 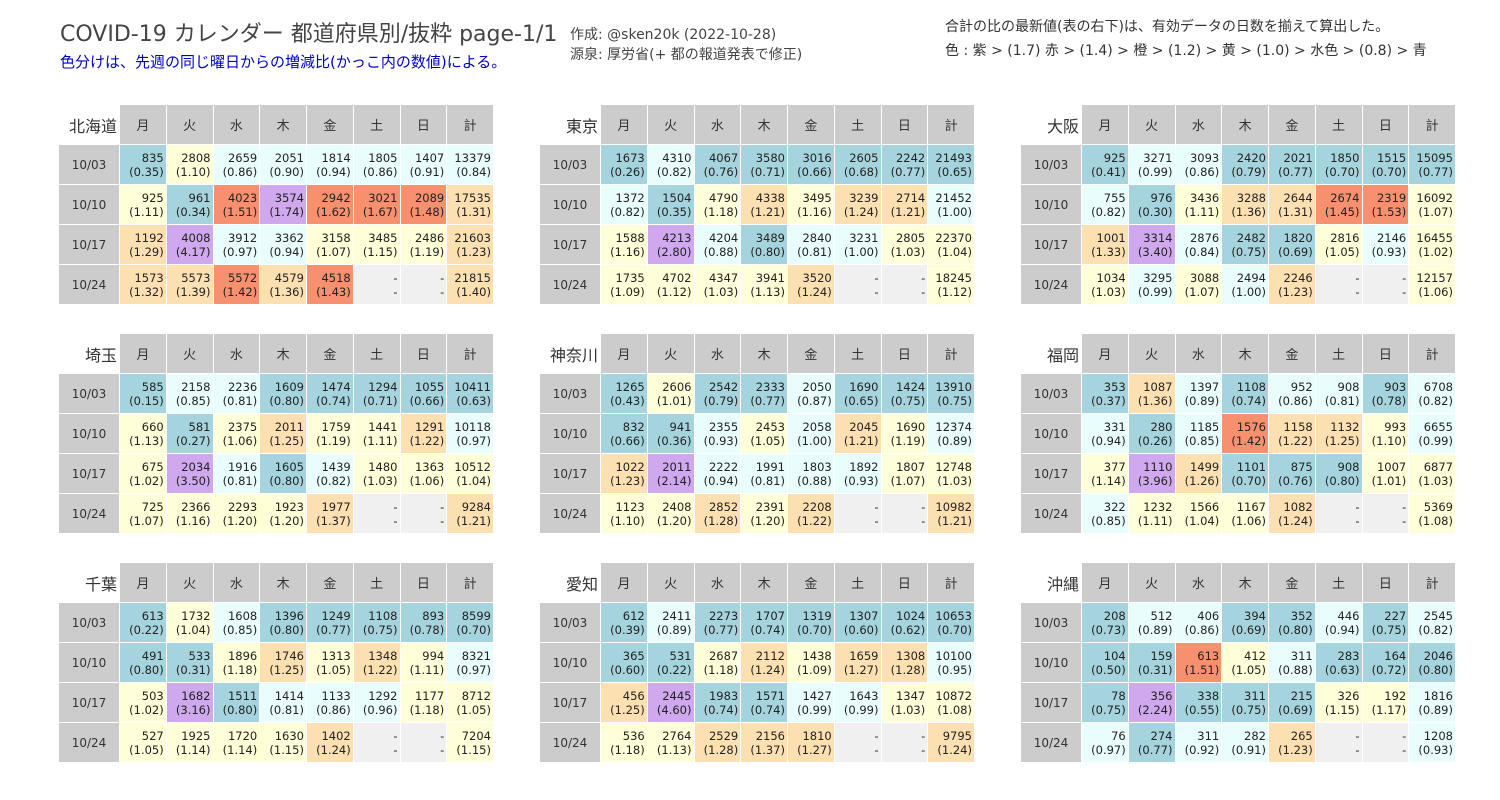 What do you see at coordinates (1338, 164) in the screenshot?
I see `count-cell: 1850 (0.70)` at bounding box center [1338, 164].